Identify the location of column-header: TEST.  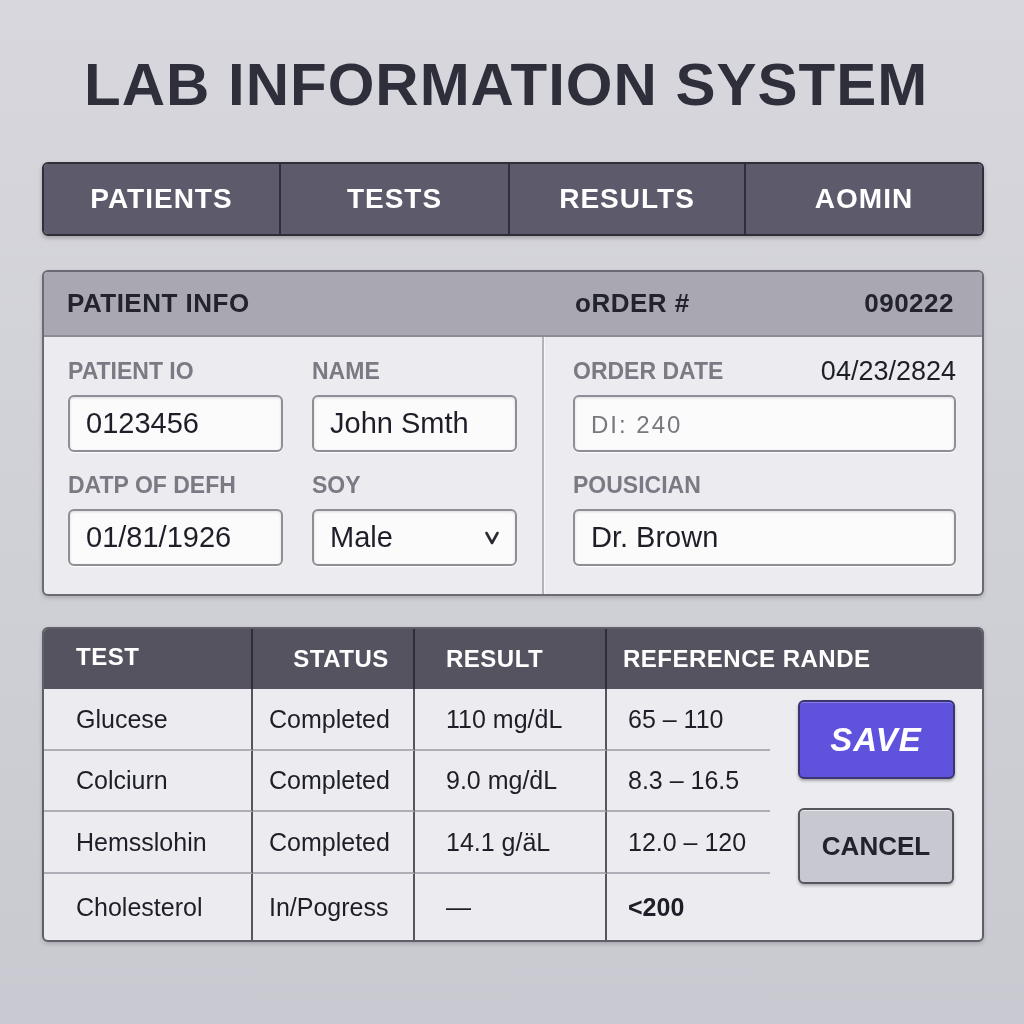
(148, 659).